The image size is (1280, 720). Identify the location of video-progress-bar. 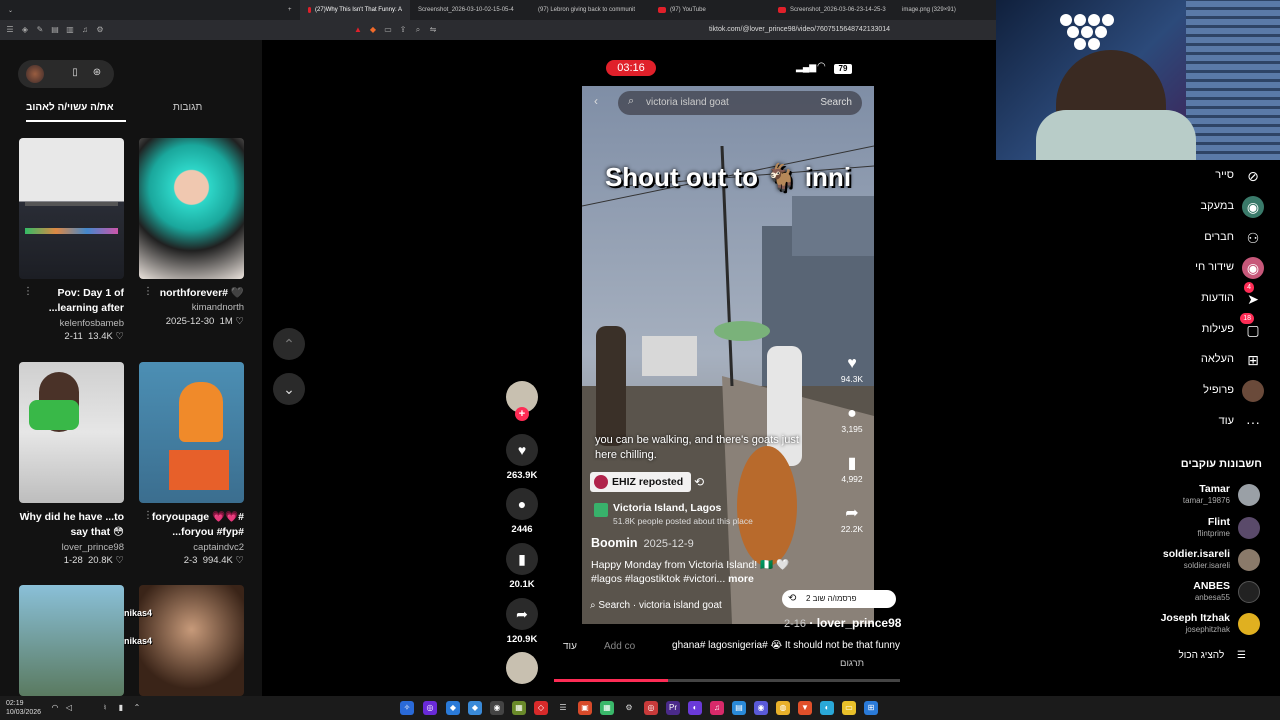
(727, 680).